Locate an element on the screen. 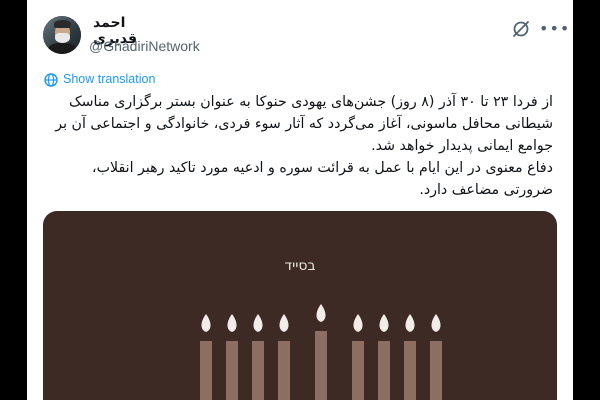  globe-translate-icon is located at coordinates (51, 80).